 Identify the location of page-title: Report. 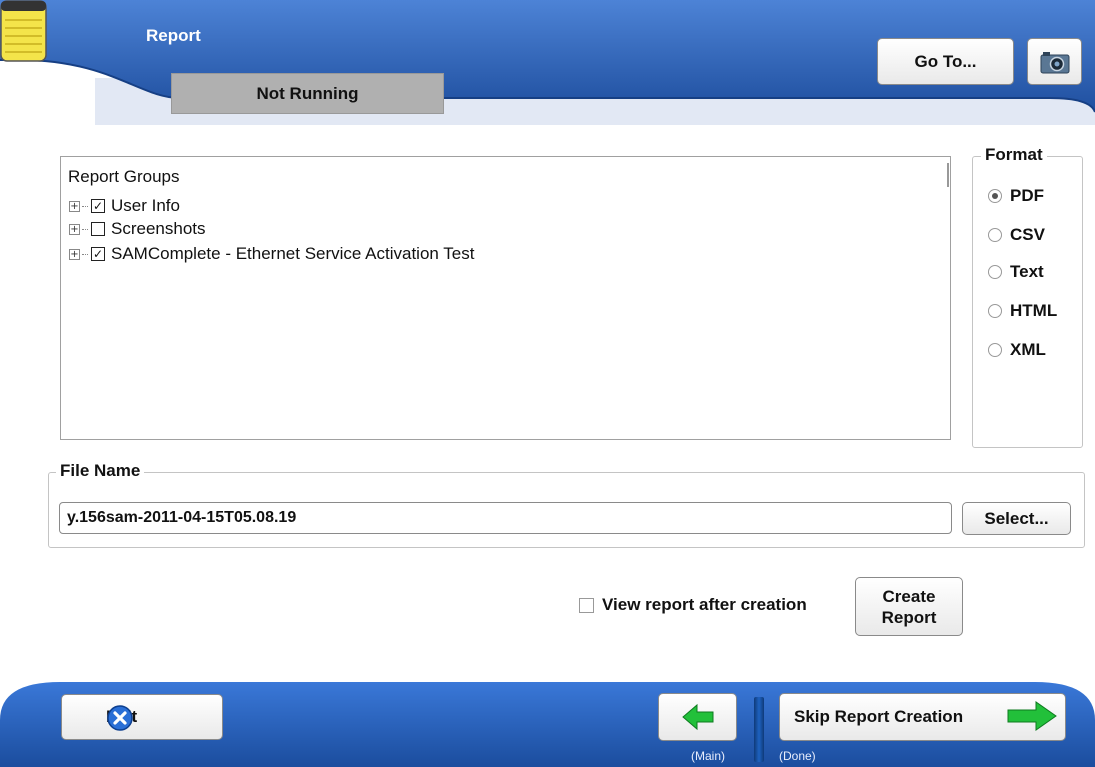
(173, 35).